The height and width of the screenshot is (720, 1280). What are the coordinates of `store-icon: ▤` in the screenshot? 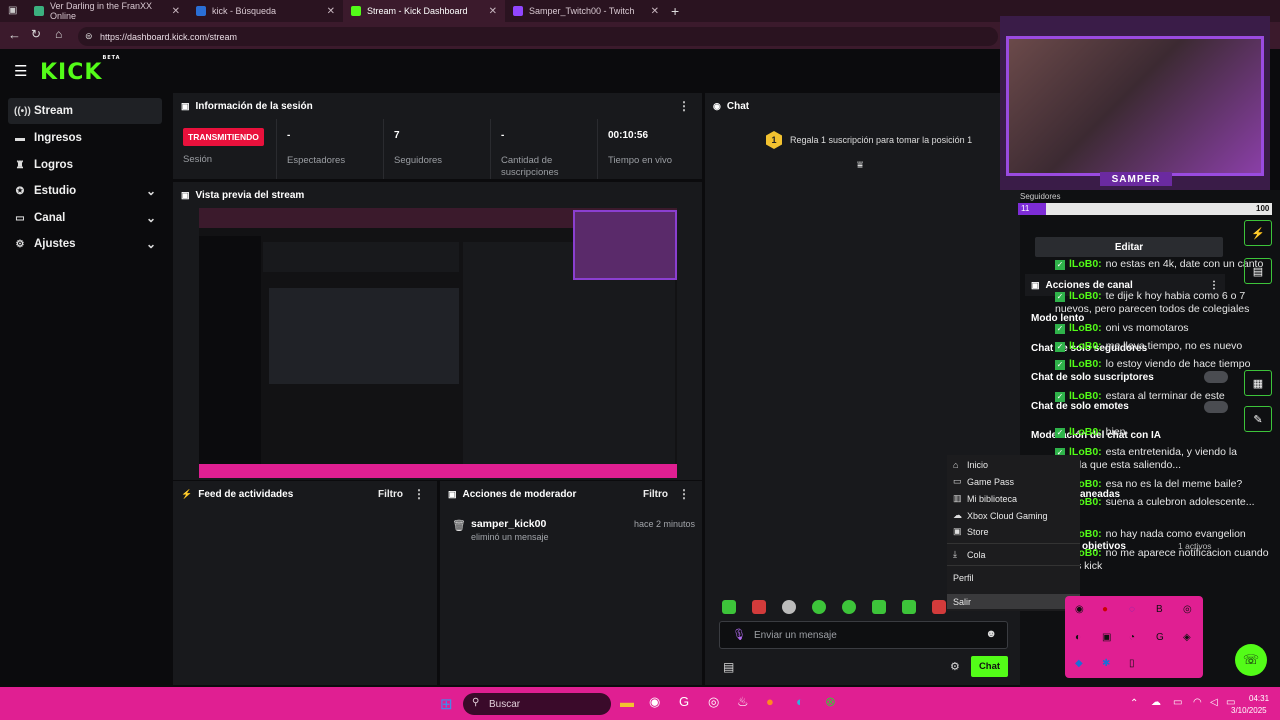 It's located at (728, 667).